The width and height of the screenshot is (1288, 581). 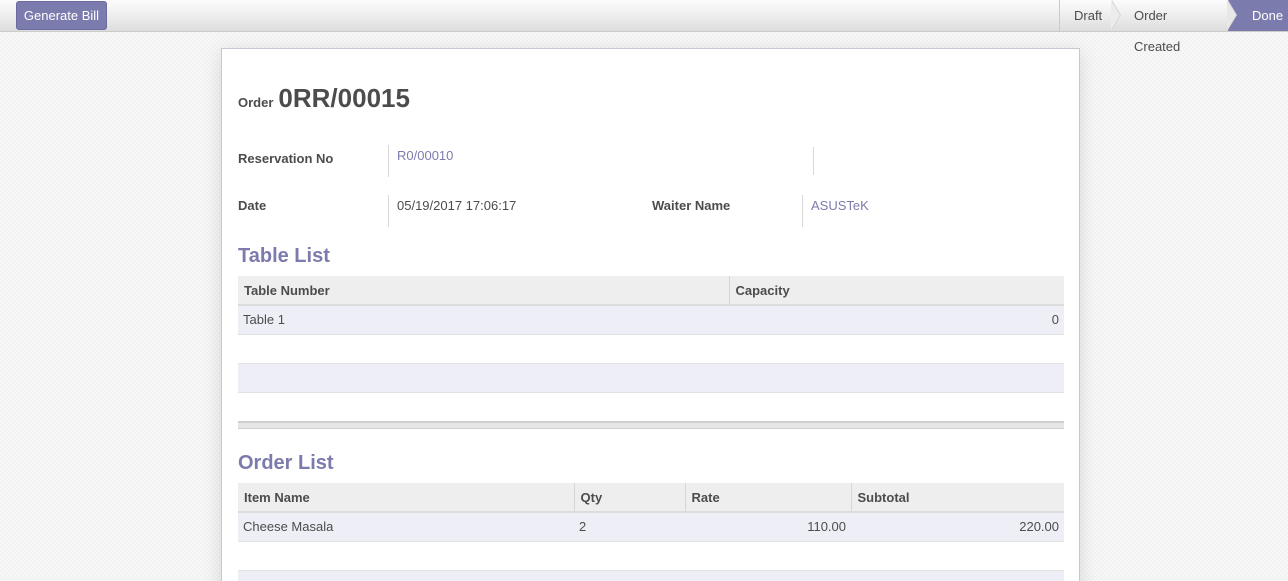 What do you see at coordinates (483, 320) in the screenshot?
I see `table-number-cell: Table 1` at bounding box center [483, 320].